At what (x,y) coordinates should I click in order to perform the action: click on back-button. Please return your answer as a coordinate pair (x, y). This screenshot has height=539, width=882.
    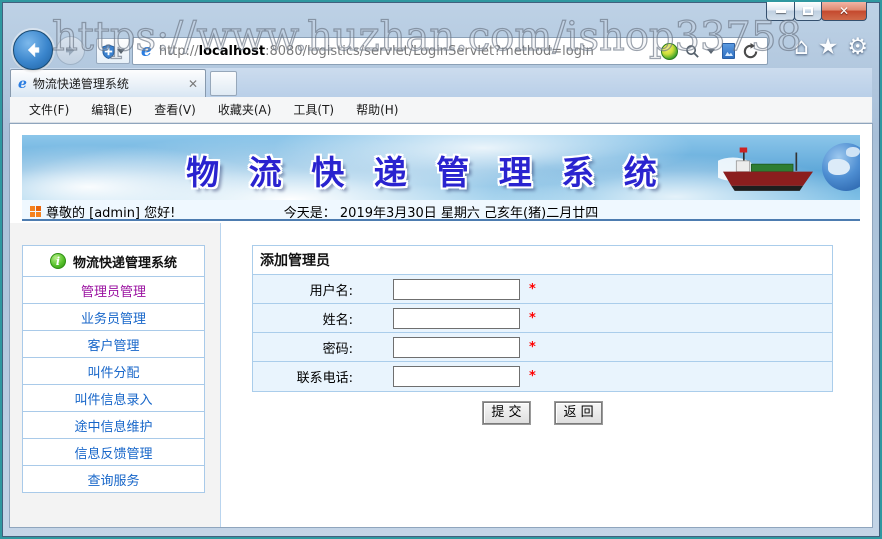
    Looking at the image, I should click on (33, 50).